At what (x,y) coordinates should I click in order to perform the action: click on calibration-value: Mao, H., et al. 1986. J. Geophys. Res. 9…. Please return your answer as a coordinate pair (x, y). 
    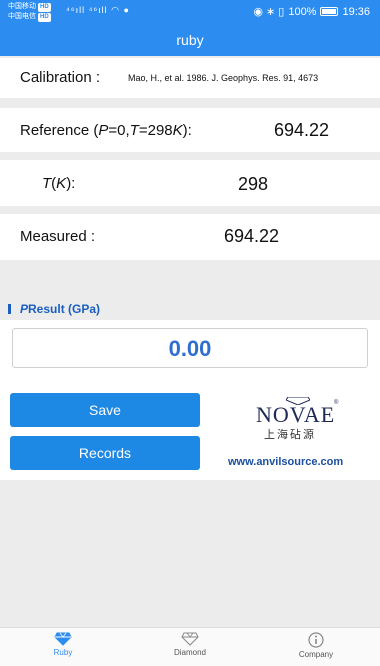
    Looking at the image, I should click on (223, 78).